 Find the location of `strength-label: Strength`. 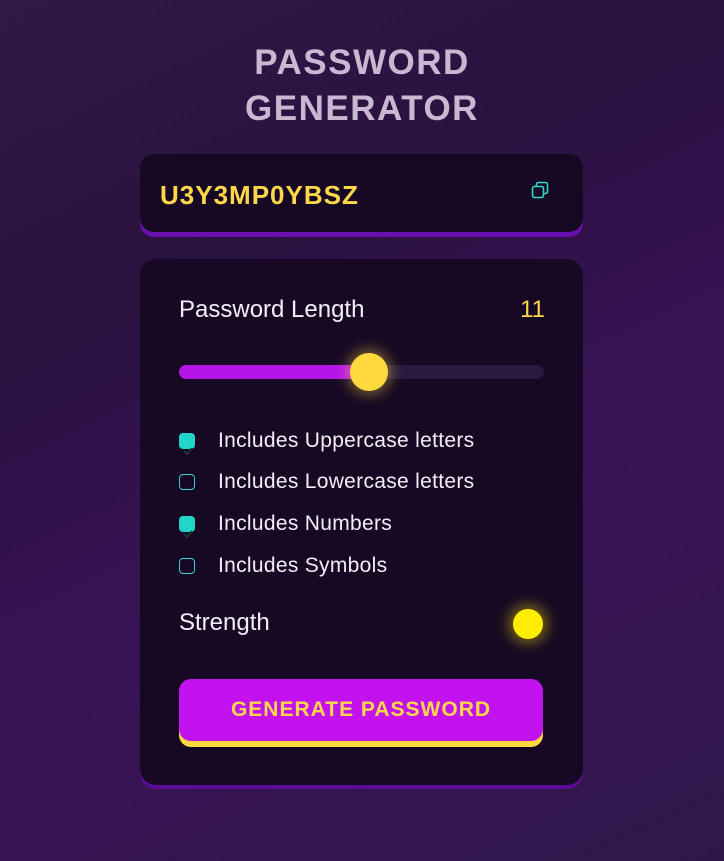

strength-label: Strength is located at coordinates (224, 622).